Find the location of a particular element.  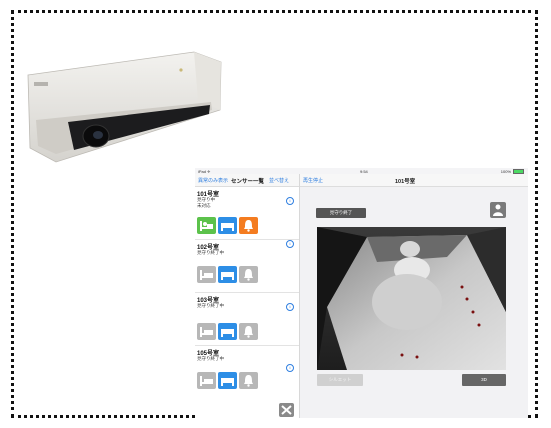

camera-device-image is located at coordinates (124, 107).